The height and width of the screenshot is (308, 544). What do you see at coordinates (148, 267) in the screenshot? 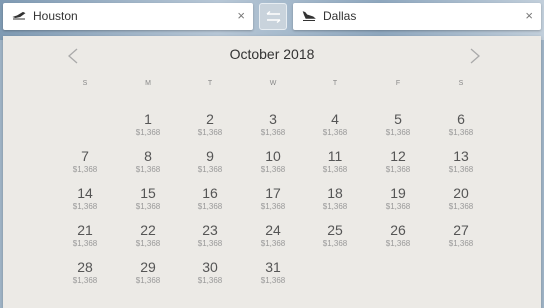
I see `day-number: 29` at bounding box center [148, 267].